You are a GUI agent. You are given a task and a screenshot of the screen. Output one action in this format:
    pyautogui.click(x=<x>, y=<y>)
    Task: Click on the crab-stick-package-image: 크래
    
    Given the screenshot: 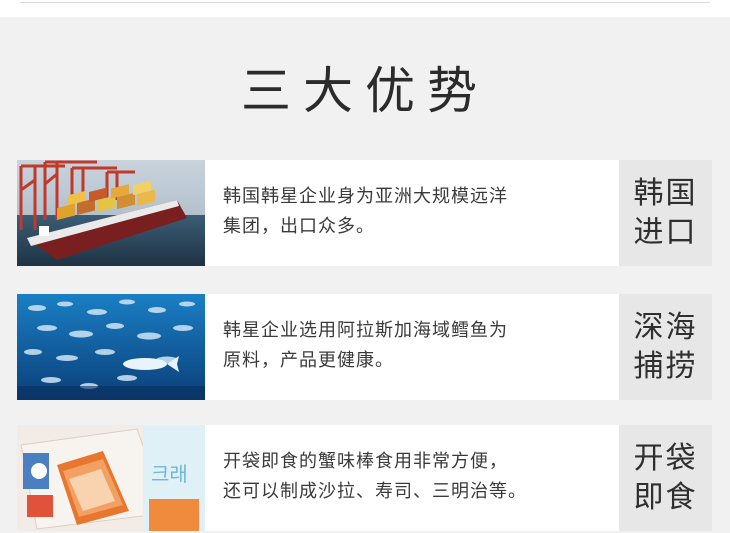 What is the action you would take?
    pyautogui.click(x=111, y=478)
    